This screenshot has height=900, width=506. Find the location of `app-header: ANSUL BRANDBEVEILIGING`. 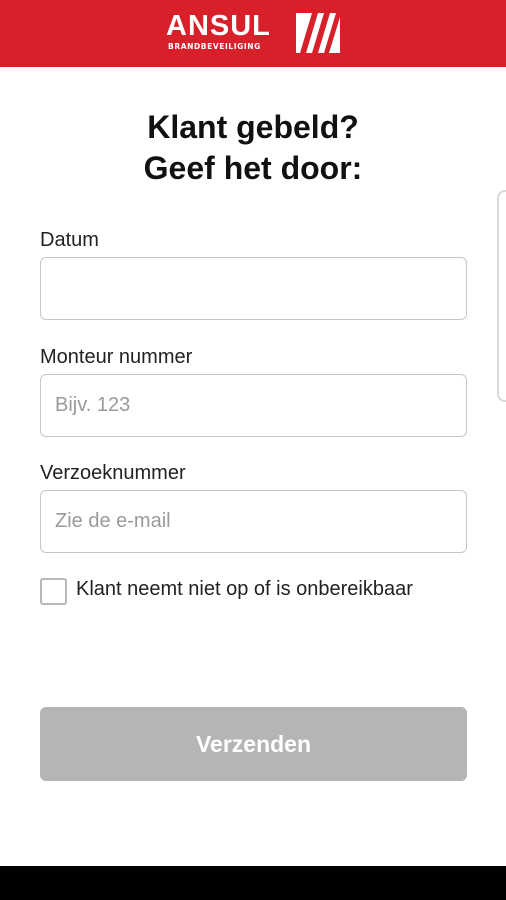

app-header: ANSUL BRANDBEVEILIGING is located at coordinates (253, 33).